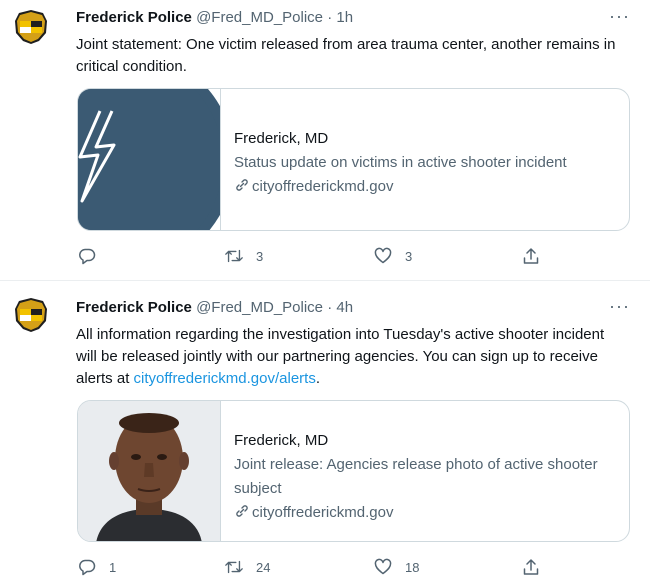 The image size is (650, 585). I want to click on timestamp: 1h, so click(344, 17).